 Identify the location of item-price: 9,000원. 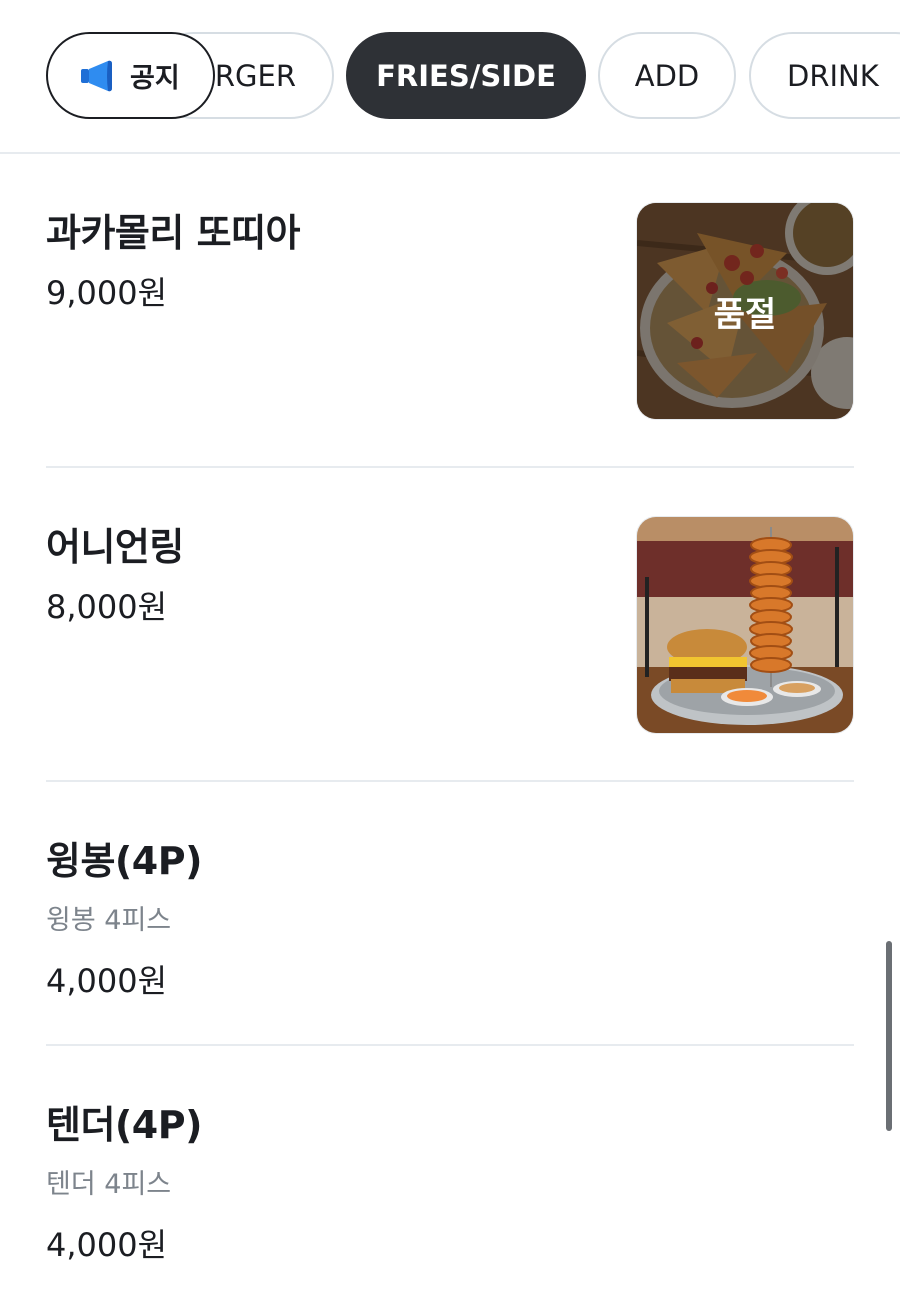
(107, 293).